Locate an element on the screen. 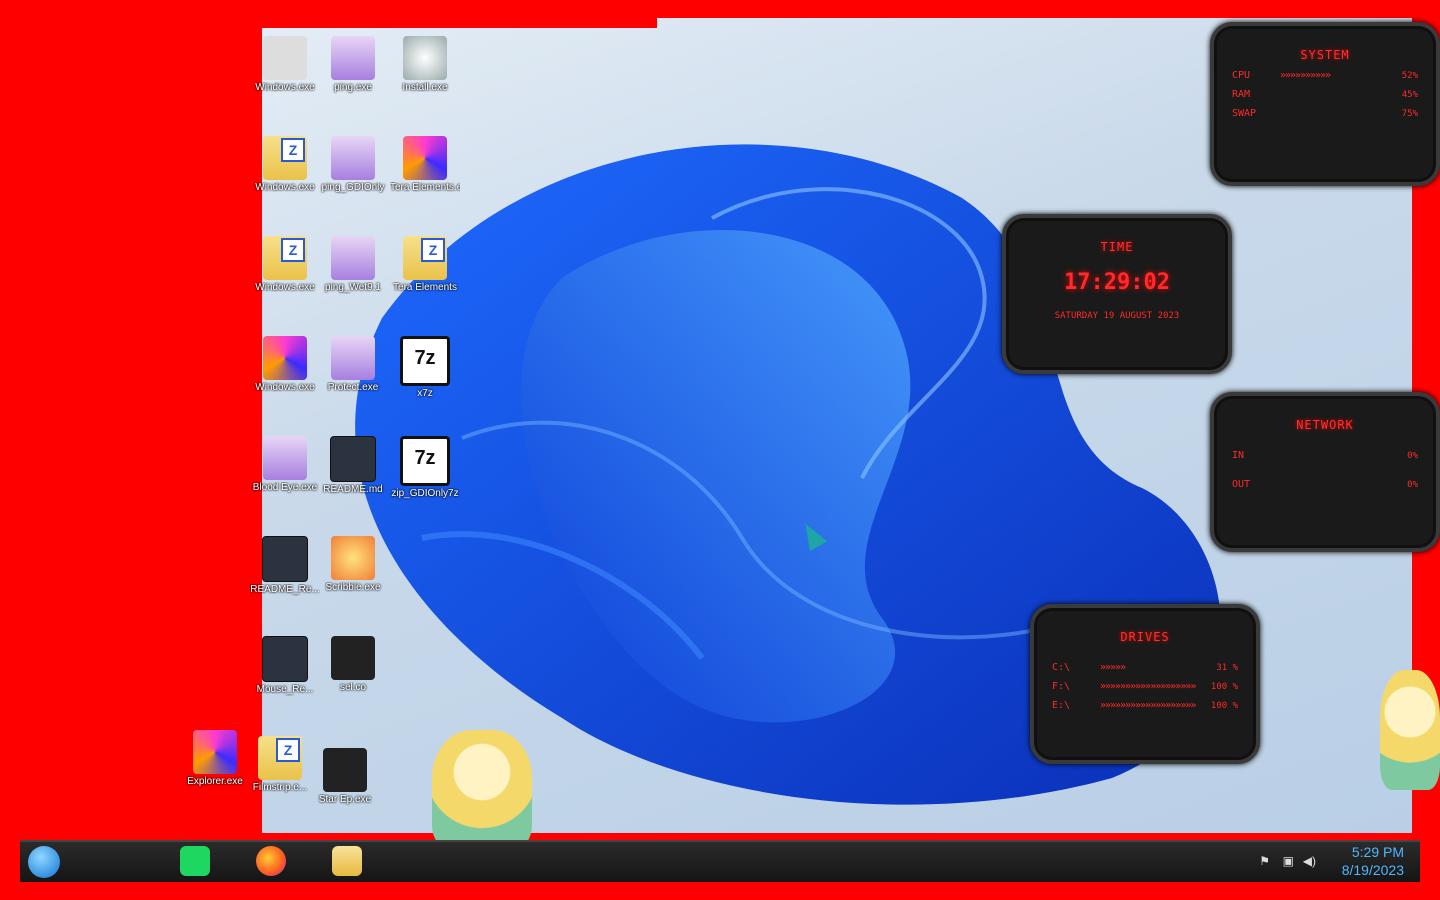  desktop-icon: Blood Eye.exe is located at coordinates (285, 465).